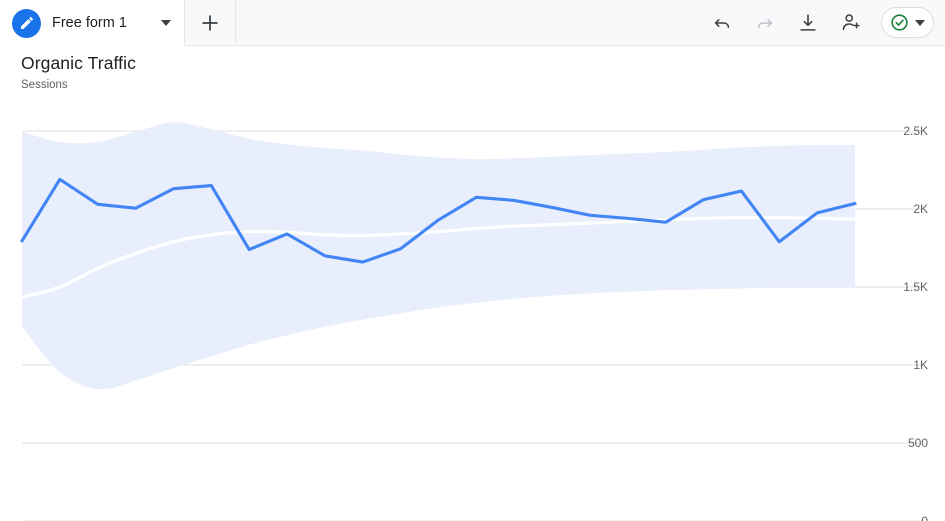  What do you see at coordinates (915, 287) in the screenshot?
I see `y-axis-label: 1.5K` at bounding box center [915, 287].